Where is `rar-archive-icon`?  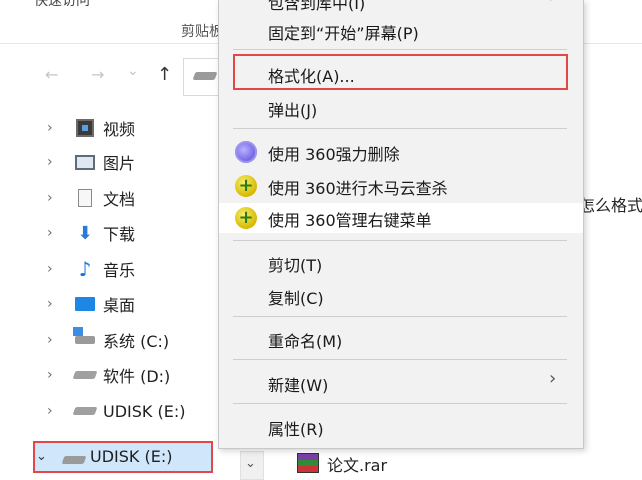
rar-archive-icon is located at coordinates (308, 463).